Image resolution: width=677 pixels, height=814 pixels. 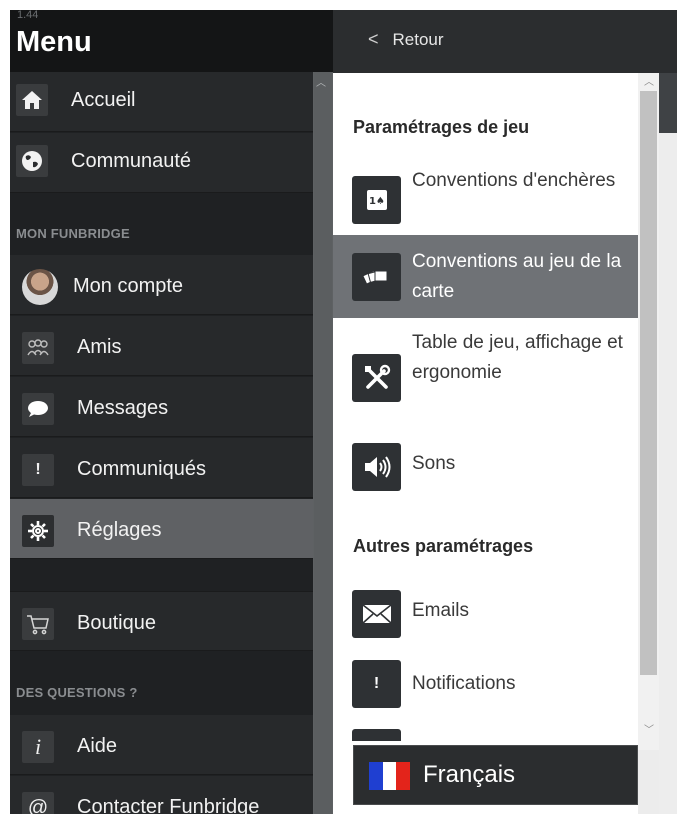 I want to click on at-icon: @, so click(x=38, y=803).